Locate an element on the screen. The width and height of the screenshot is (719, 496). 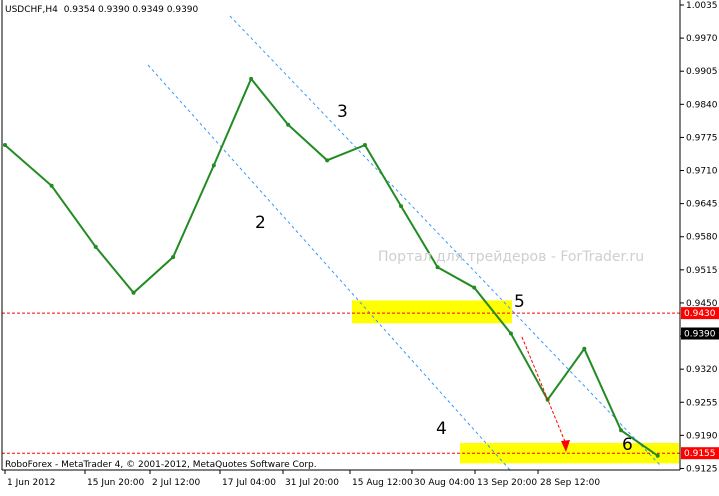
price-marker-label: 0.9430 is located at coordinates (700, 314).